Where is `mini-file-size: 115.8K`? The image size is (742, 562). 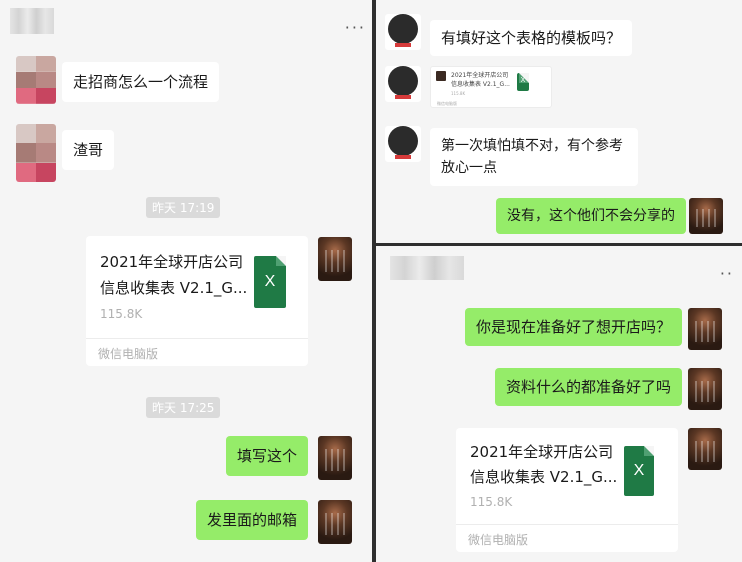 mini-file-size: 115.8K is located at coordinates (458, 93).